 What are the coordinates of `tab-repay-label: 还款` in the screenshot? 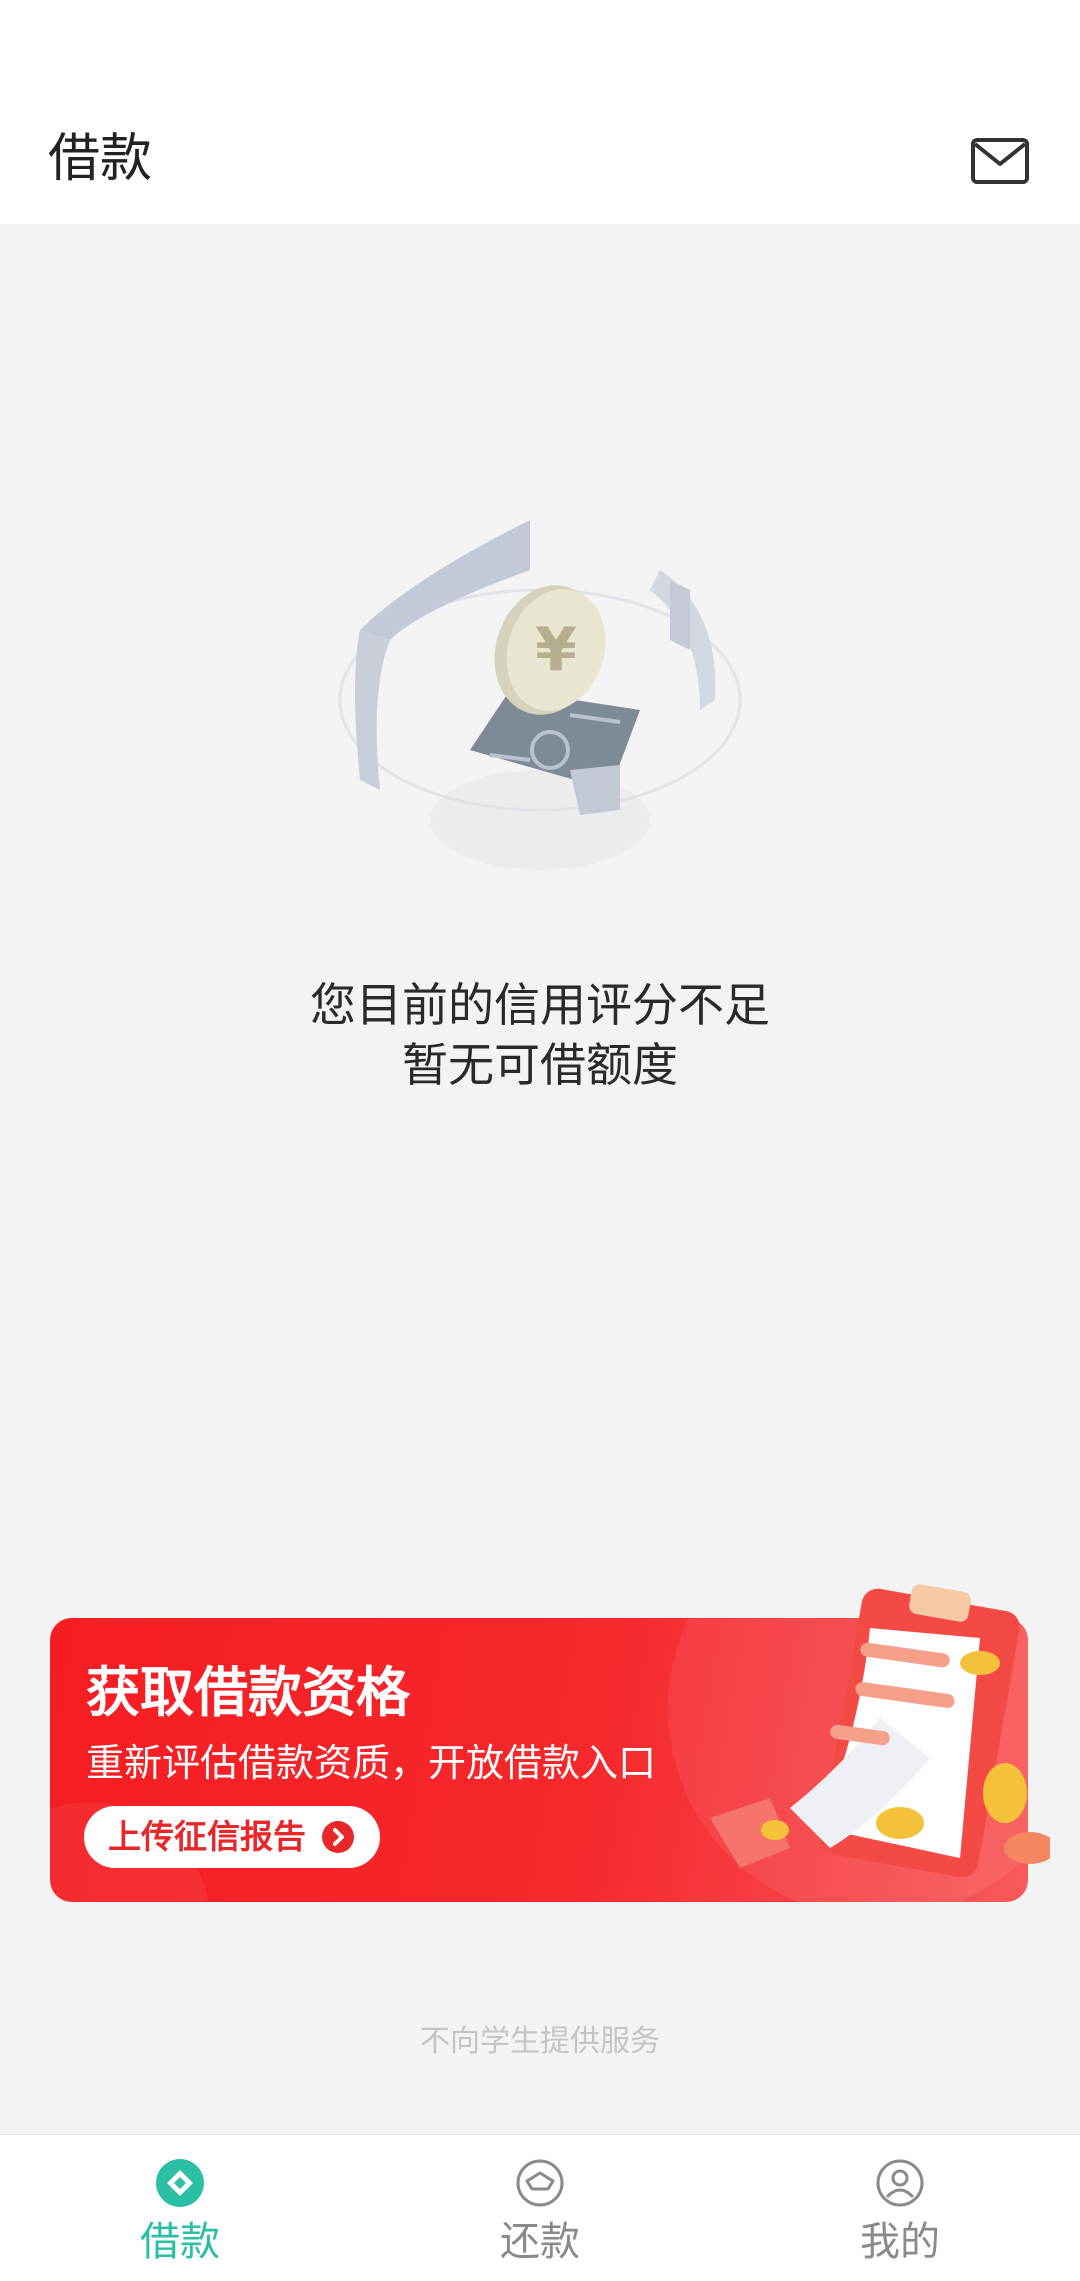 It's located at (540, 2242).